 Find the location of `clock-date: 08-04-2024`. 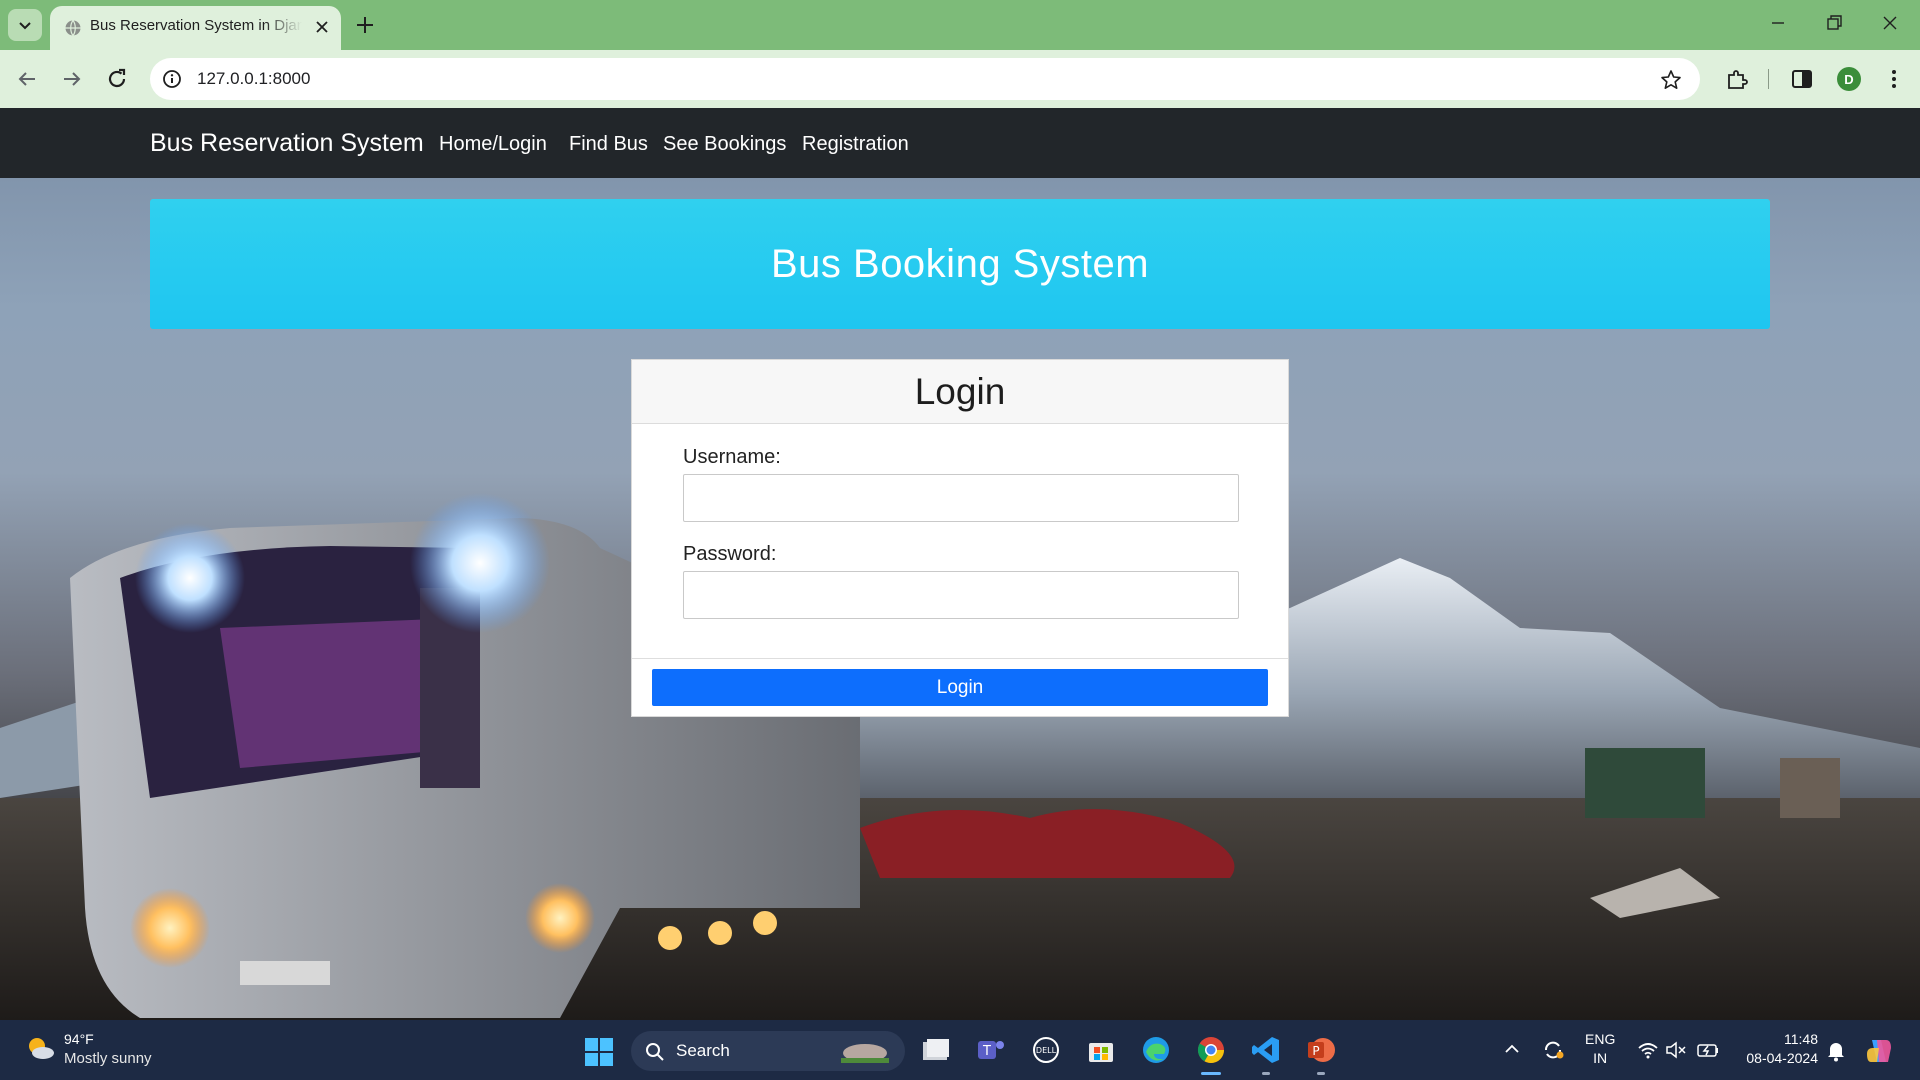

clock-date: 08-04-2024 is located at coordinates (1782, 1058).